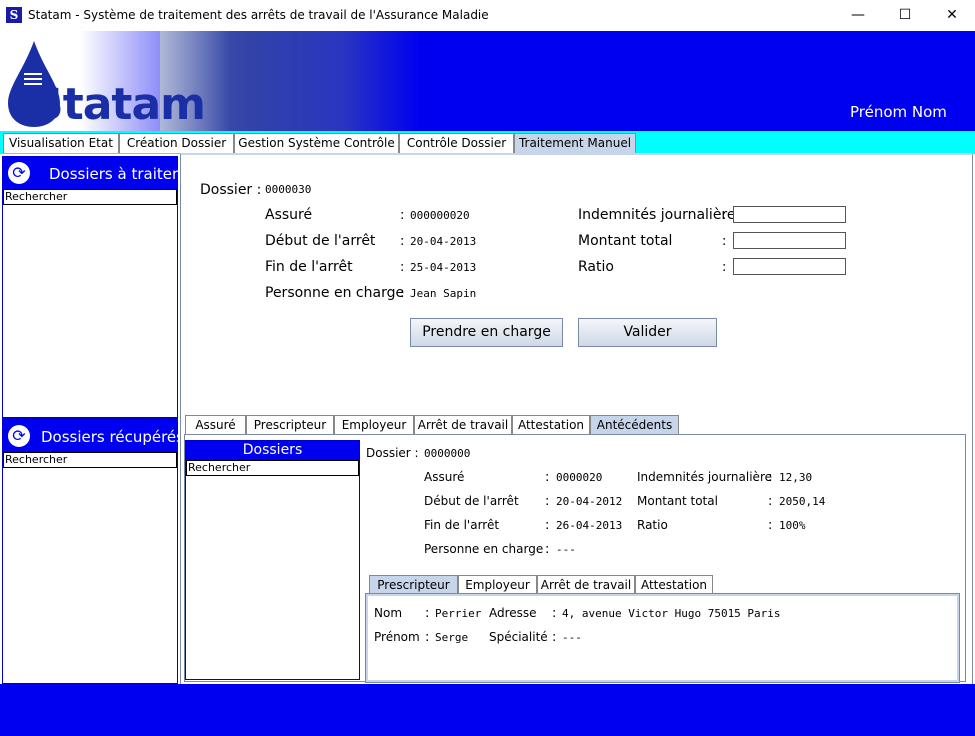 This screenshot has height=736, width=975. I want to click on app-header: Statam Prénom Nom, so click(487, 81).